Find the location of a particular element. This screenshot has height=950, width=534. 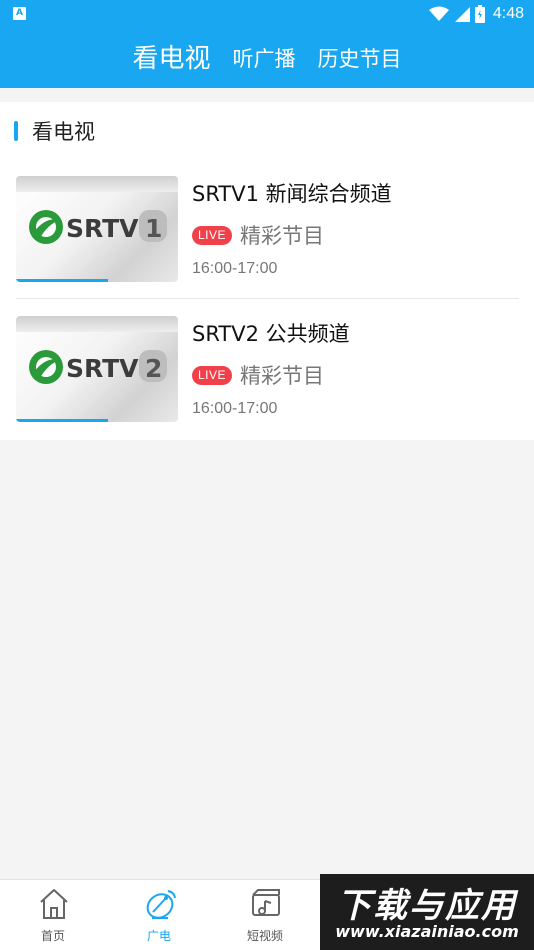

list-divider is located at coordinates (267, 298).